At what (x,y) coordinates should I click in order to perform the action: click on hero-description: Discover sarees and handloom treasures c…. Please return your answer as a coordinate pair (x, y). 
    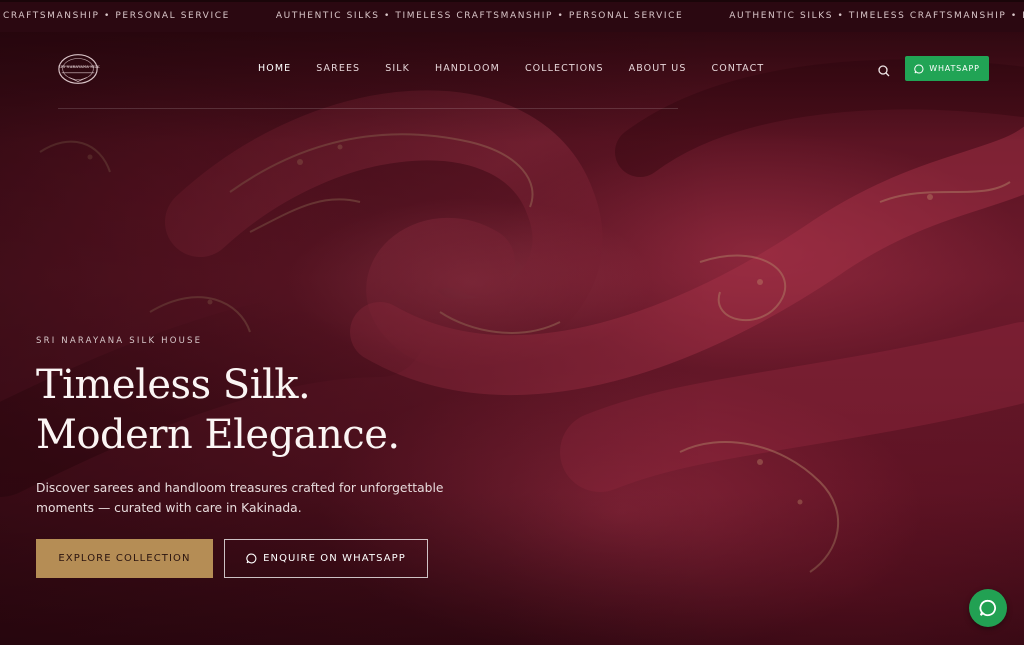
    Looking at the image, I should click on (240, 498).